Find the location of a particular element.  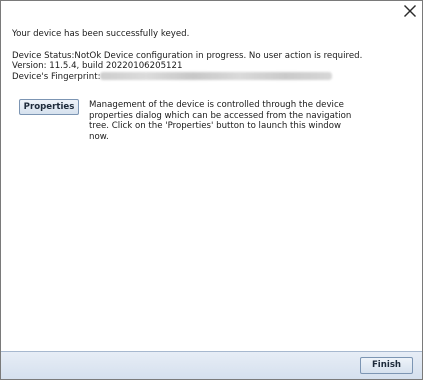

close-button is located at coordinates (410, 11).